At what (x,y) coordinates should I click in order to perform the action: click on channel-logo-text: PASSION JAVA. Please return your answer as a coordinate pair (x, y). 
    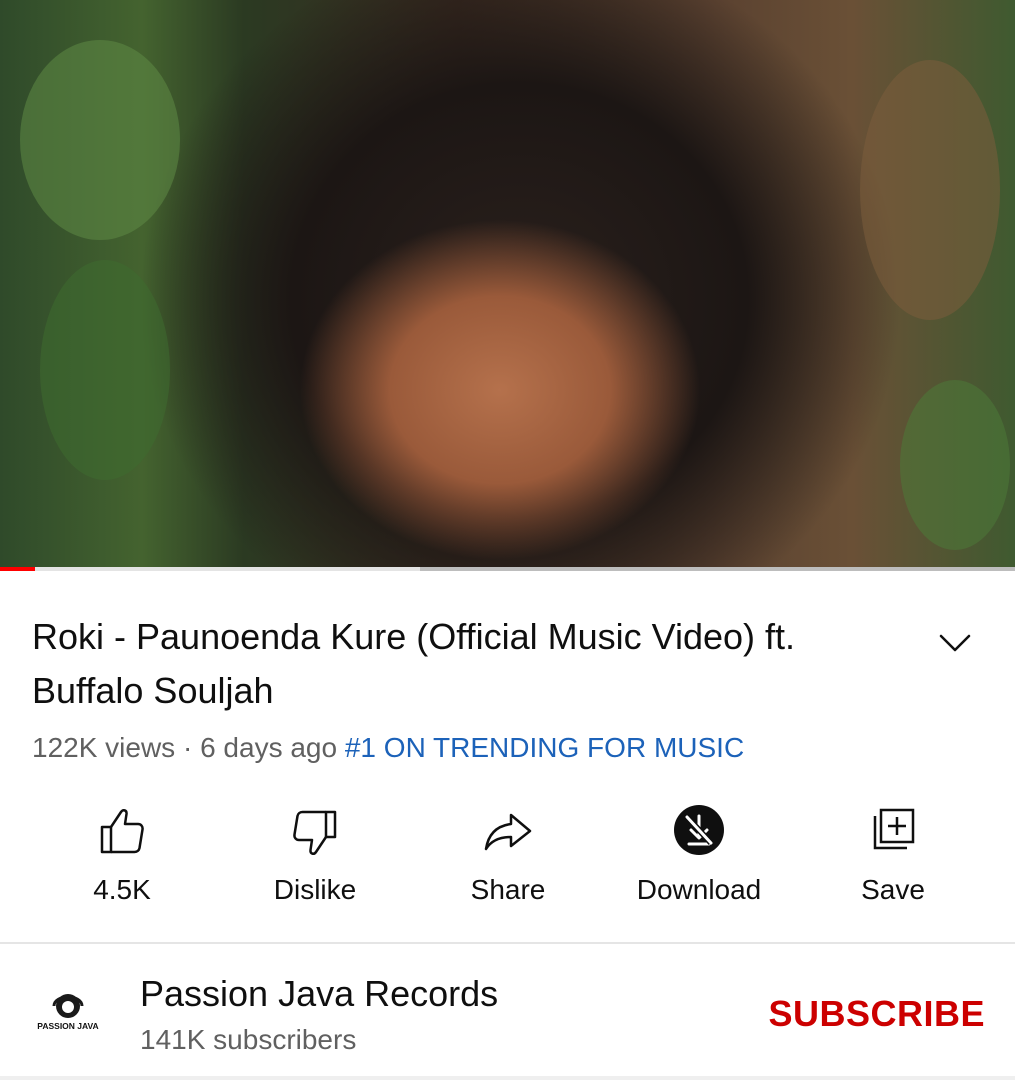
    Looking at the image, I should click on (67, 1026).